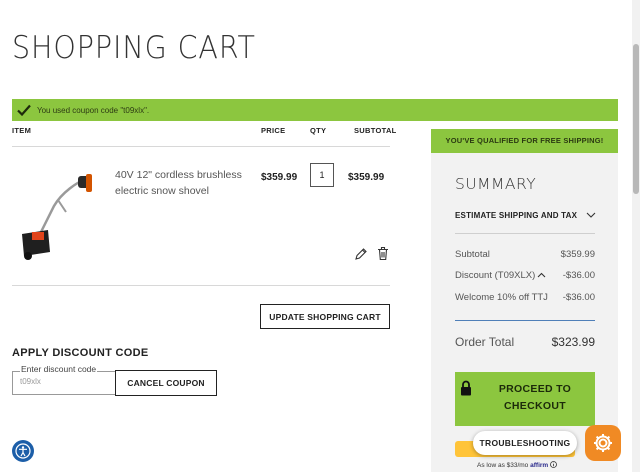 Image resolution: width=640 pixels, height=472 pixels. Describe the element at coordinates (578, 297) in the screenshot. I see `summary-welcome-value: -$36.00` at that location.